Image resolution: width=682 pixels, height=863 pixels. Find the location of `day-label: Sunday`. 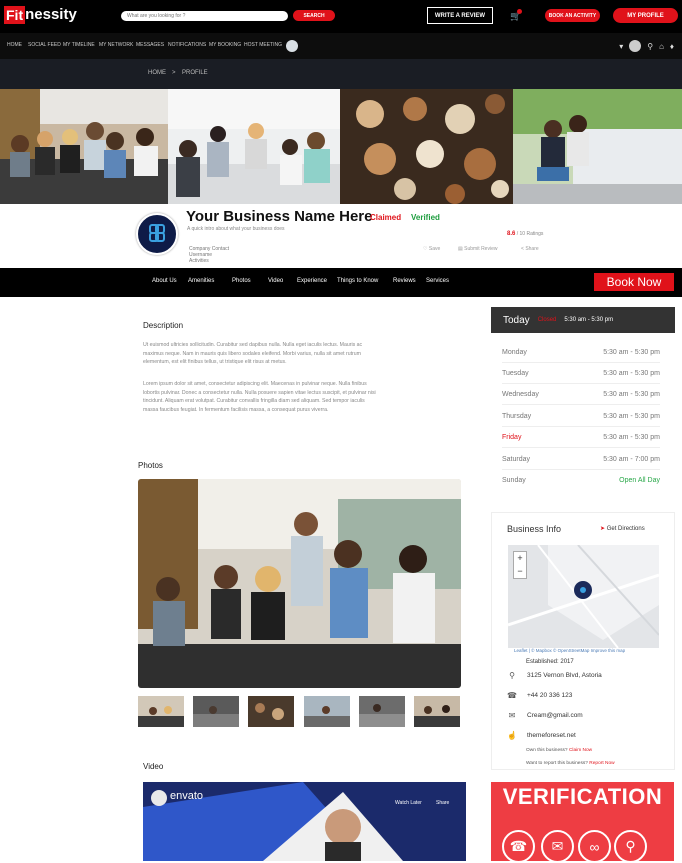

day-label: Sunday is located at coordinates (514, 480).